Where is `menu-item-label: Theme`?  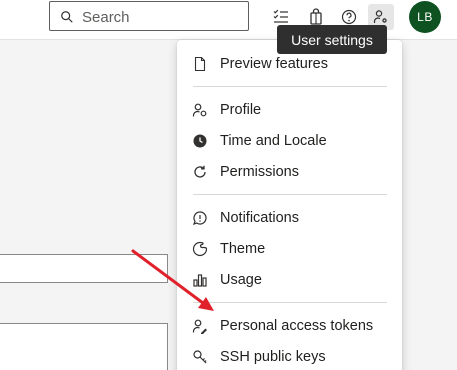
menu-item-label: Theme is located at coordinates (243, 249).